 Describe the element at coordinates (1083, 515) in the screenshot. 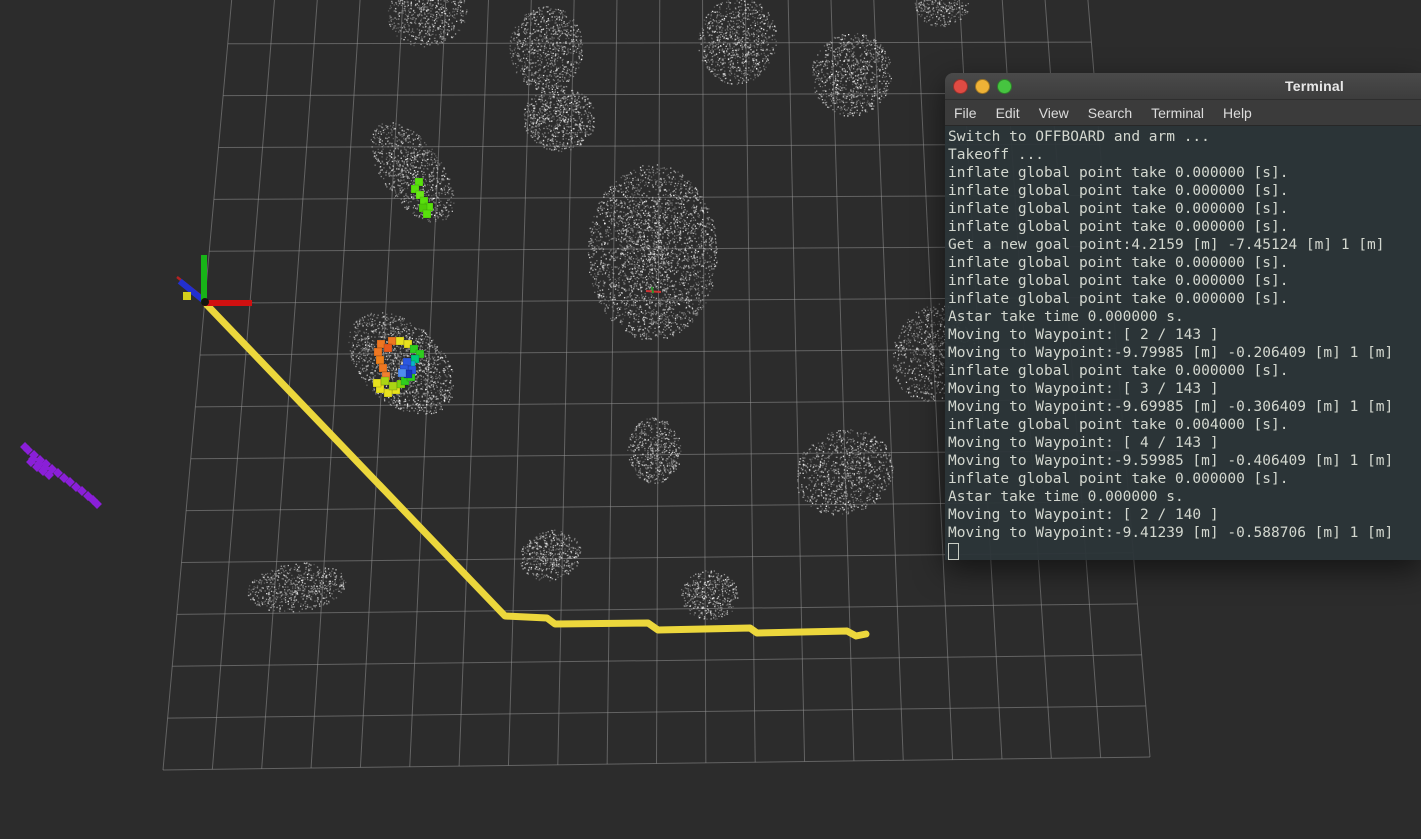

I see `terminal-line: Moving to Waypoint: [ 2 / 140 ]` at that location.